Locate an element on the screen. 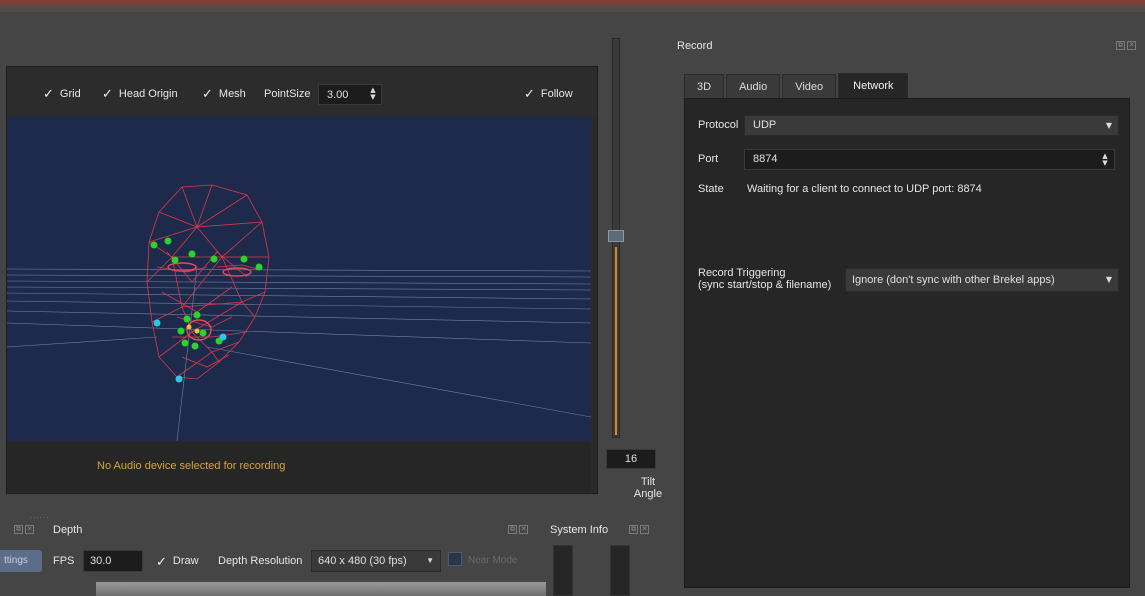 This screenshot has width=1145, height=596. tab-video: Video is located at coordinates (809, 86).